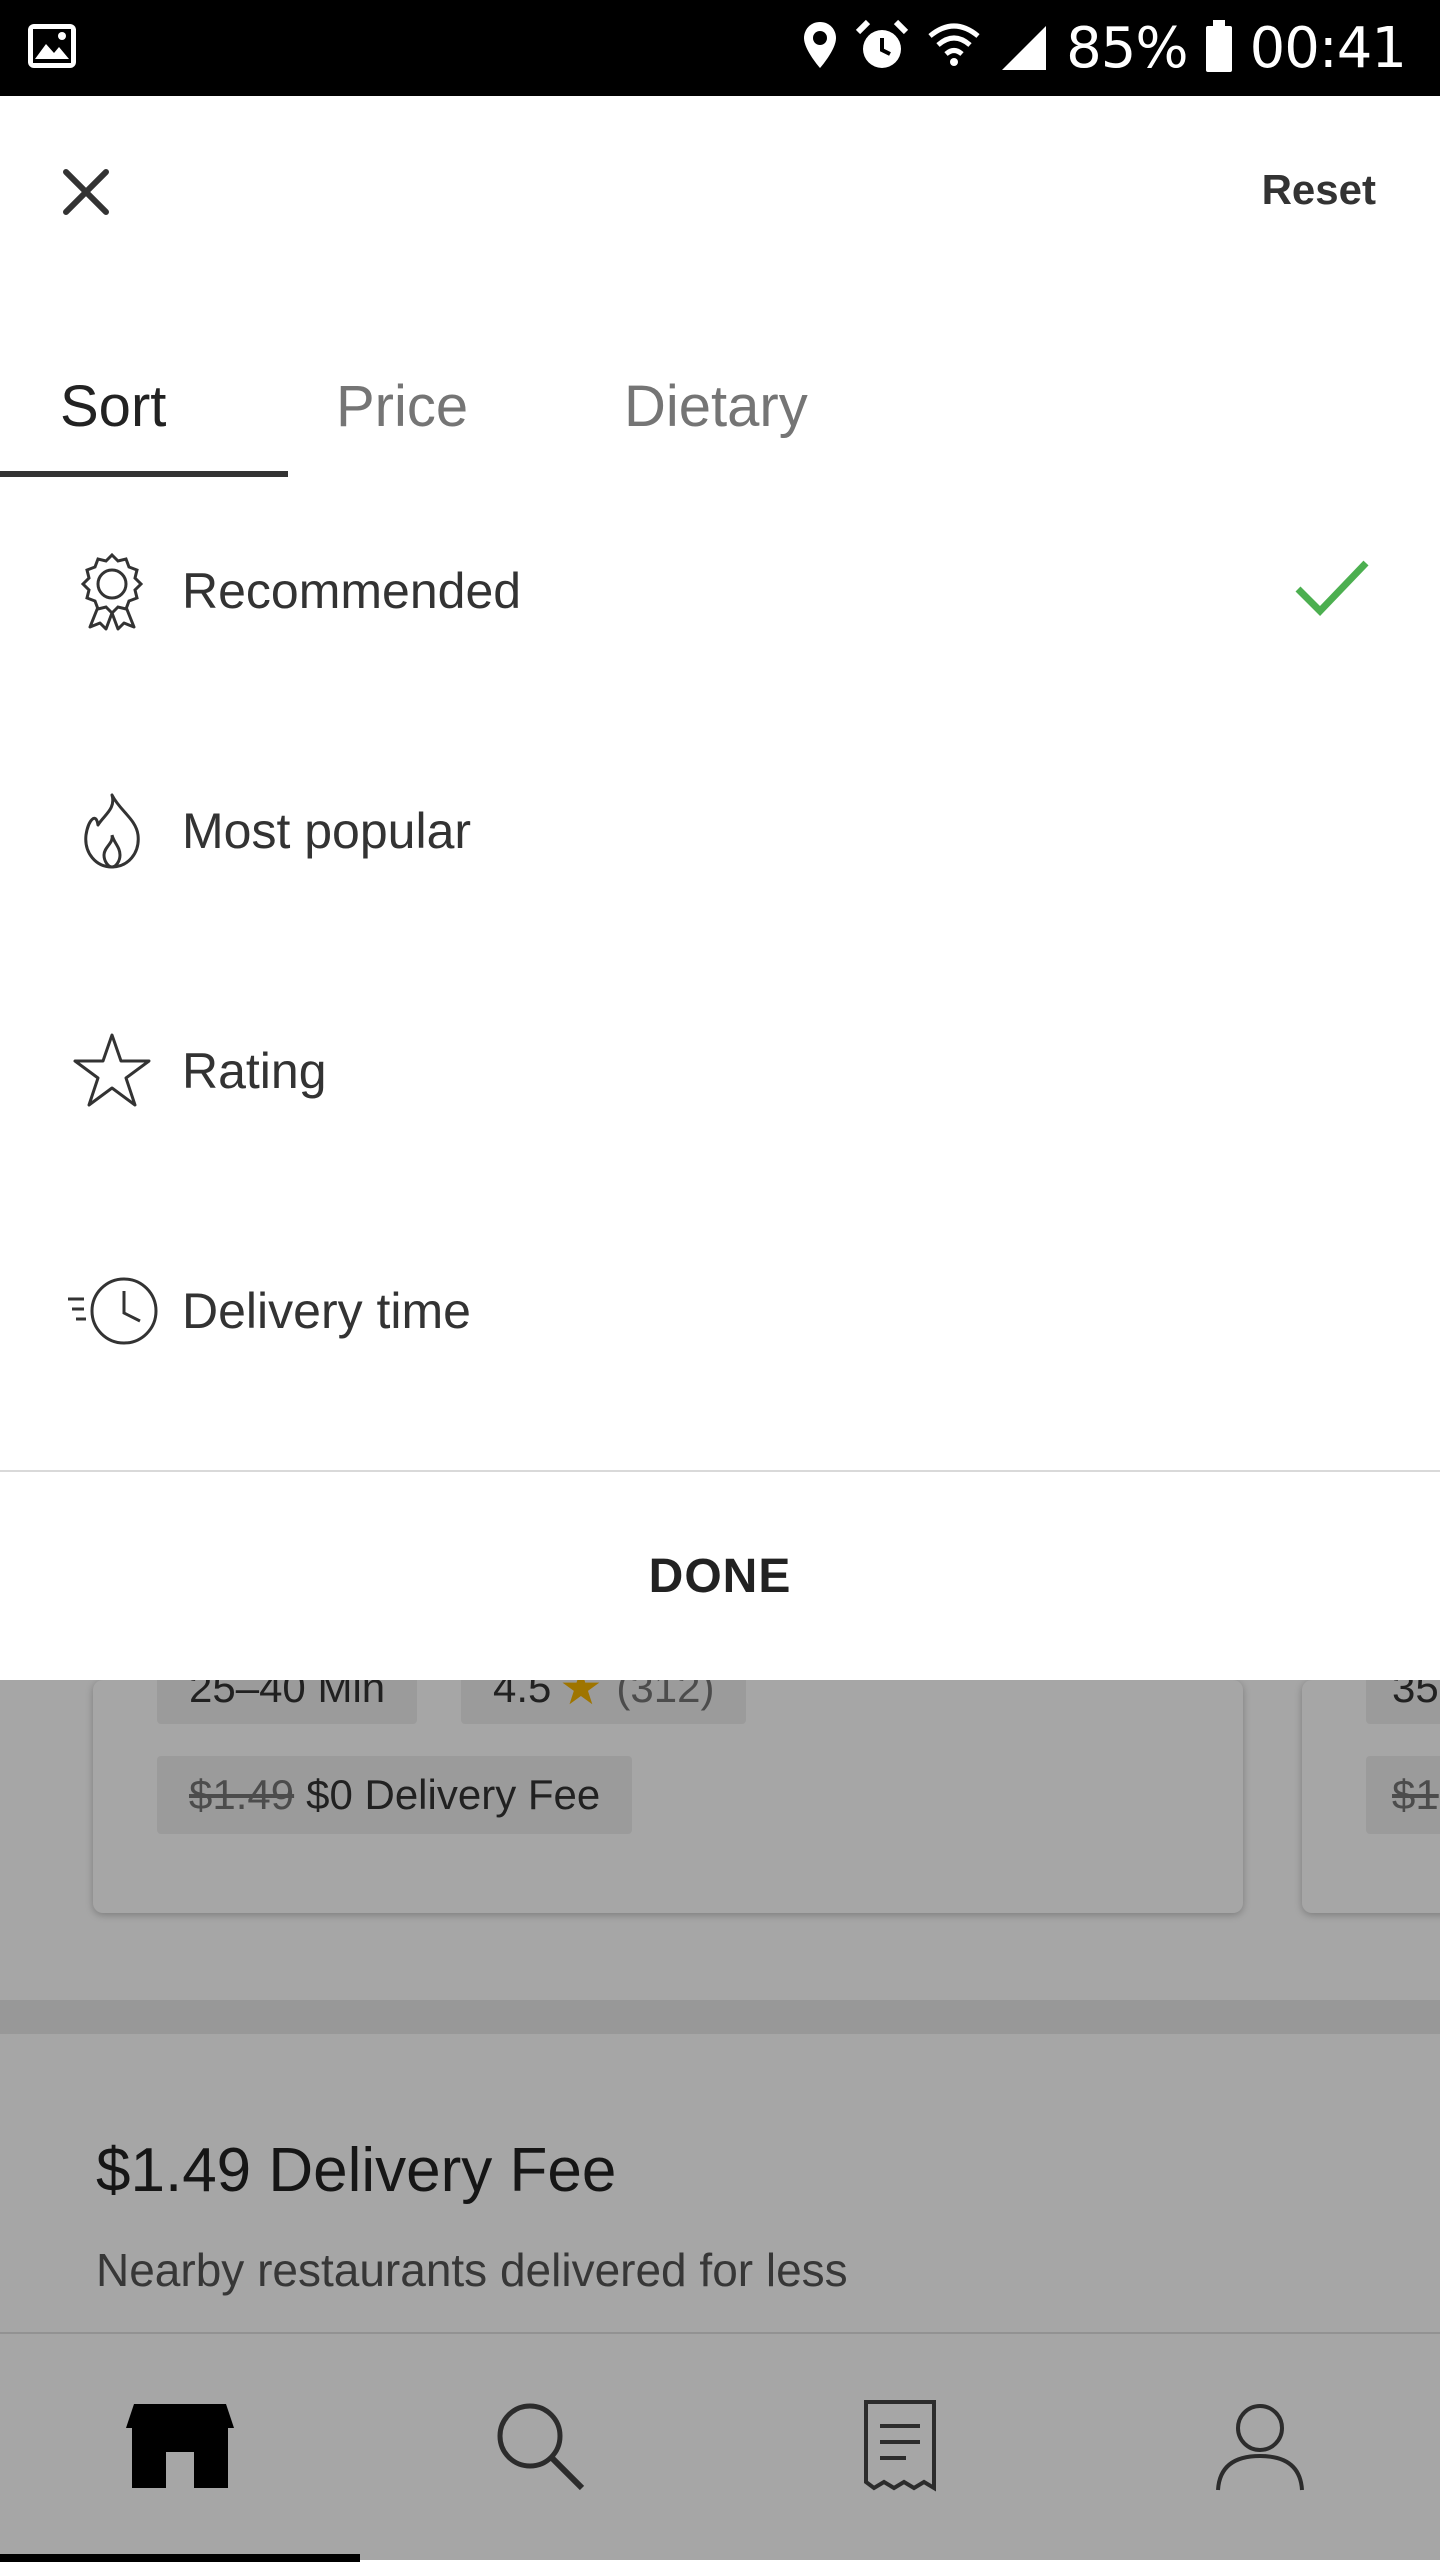  What do you see at coordinates (1127, 48) in the screenshot?
I see `battery-percent: 85%` at bounding box center [1127, 48].